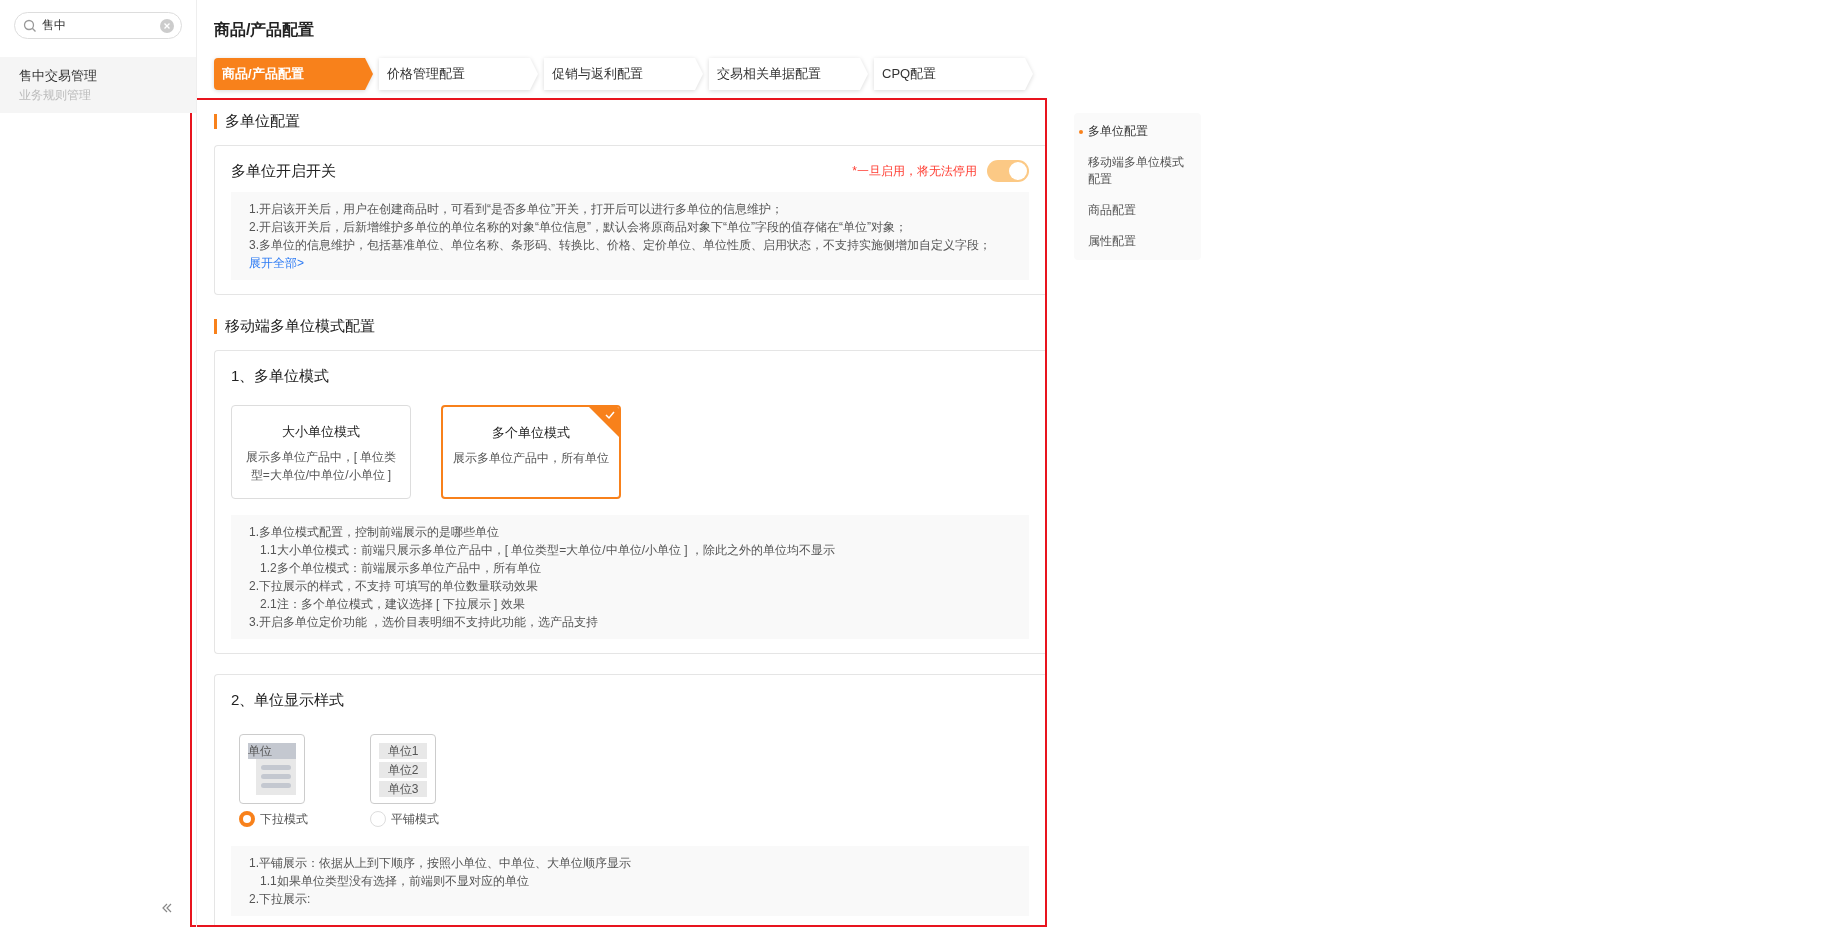  I want to click on note-line: 2.下拉展示:, so click(280, 899).